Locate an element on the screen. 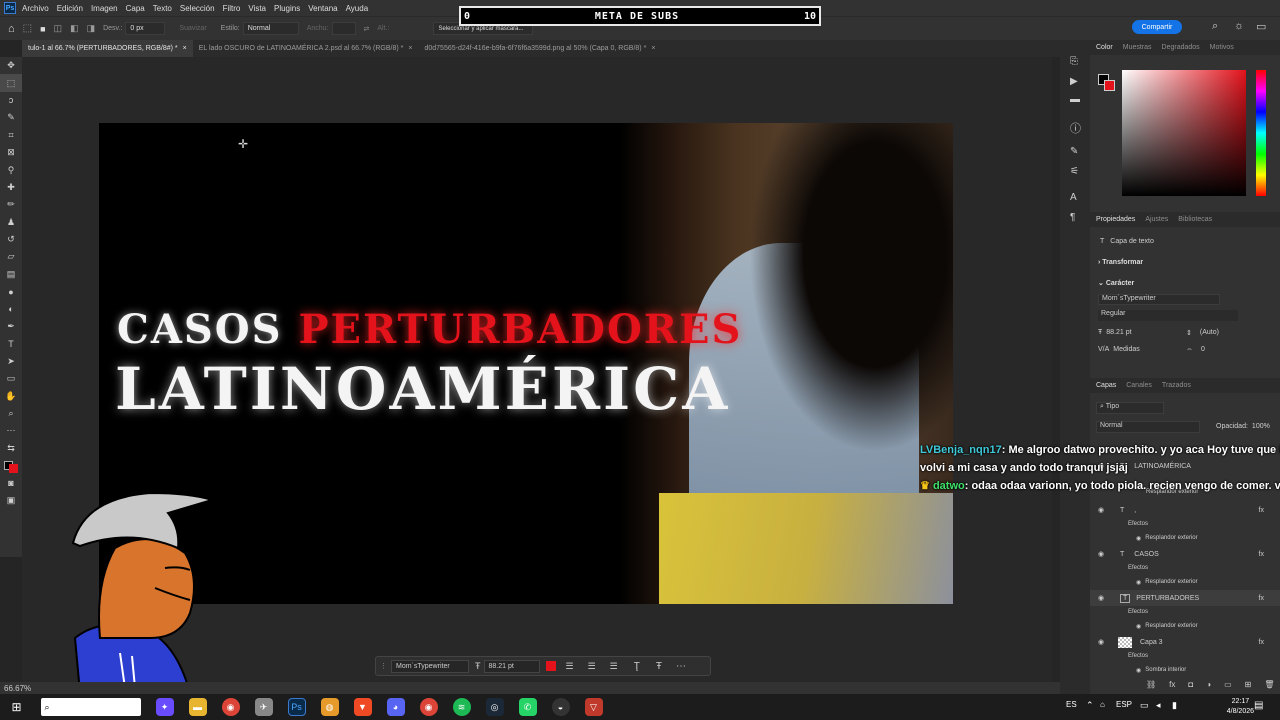  background-color-swatch is located at coordinates (1109, 85).